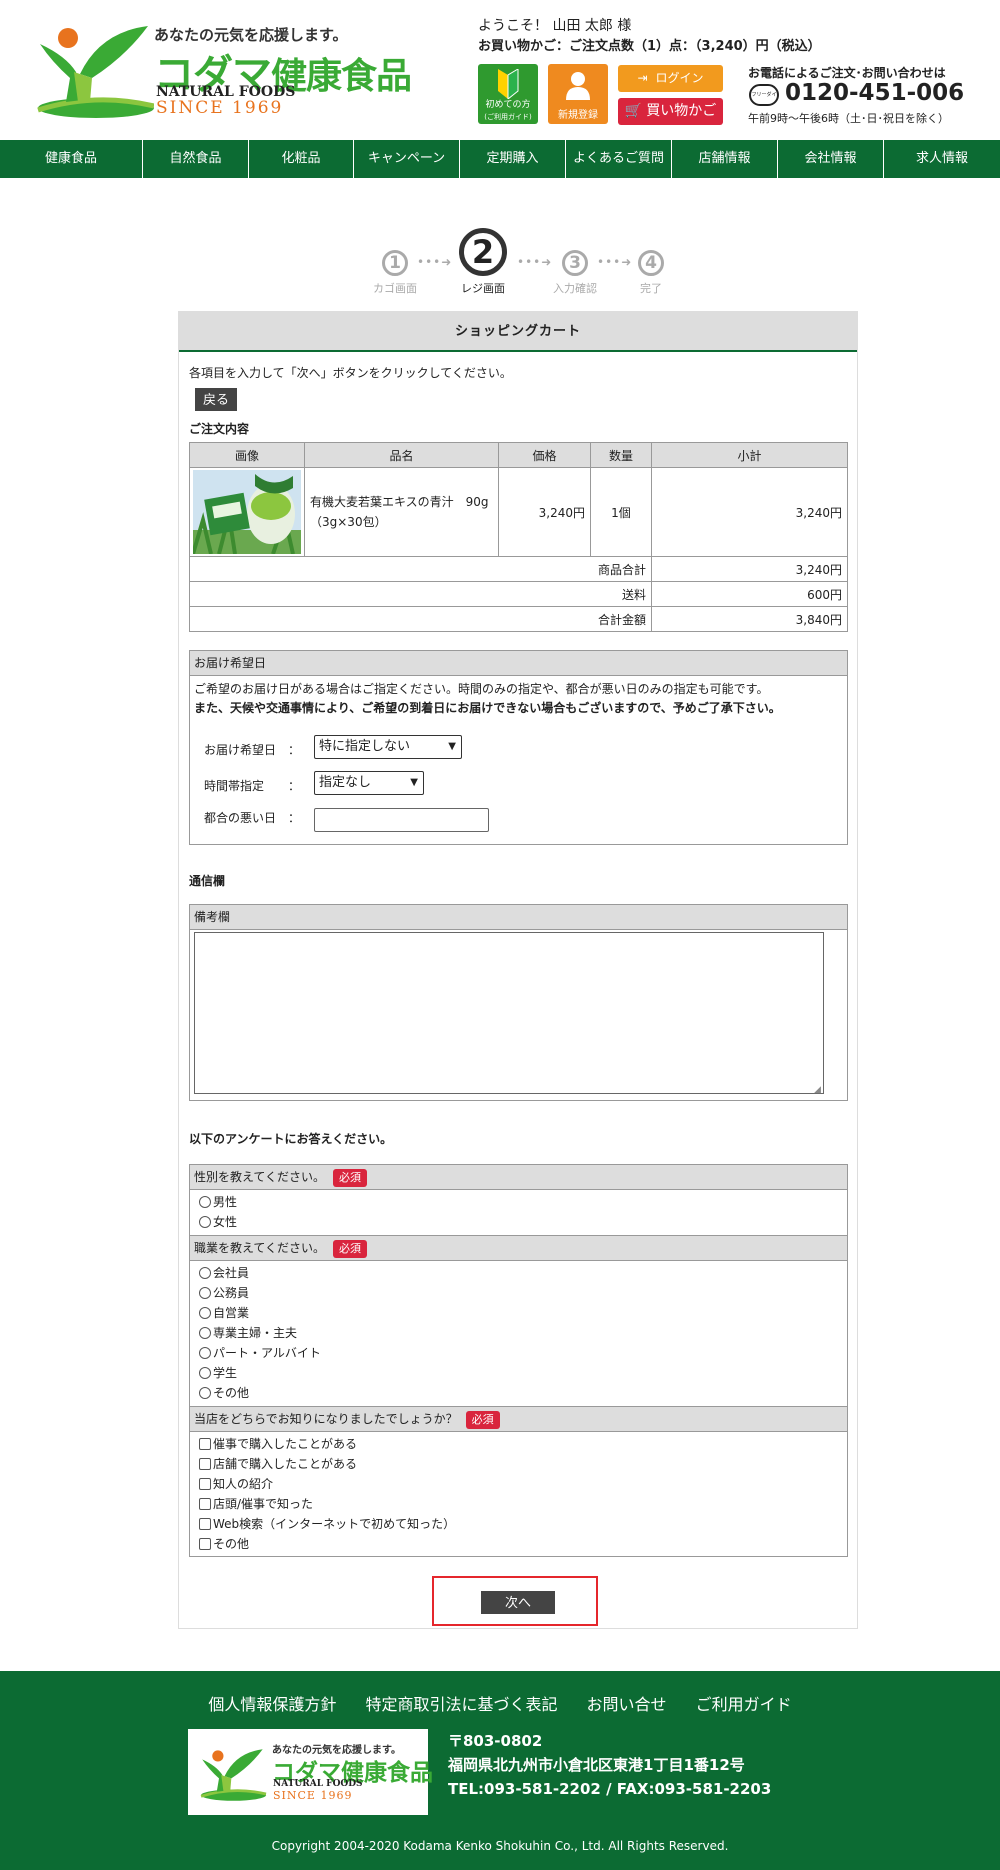 The height and width of the screenshot is (1870, 1000). I want to click on product-price: 3,240円, so click(544, 512).